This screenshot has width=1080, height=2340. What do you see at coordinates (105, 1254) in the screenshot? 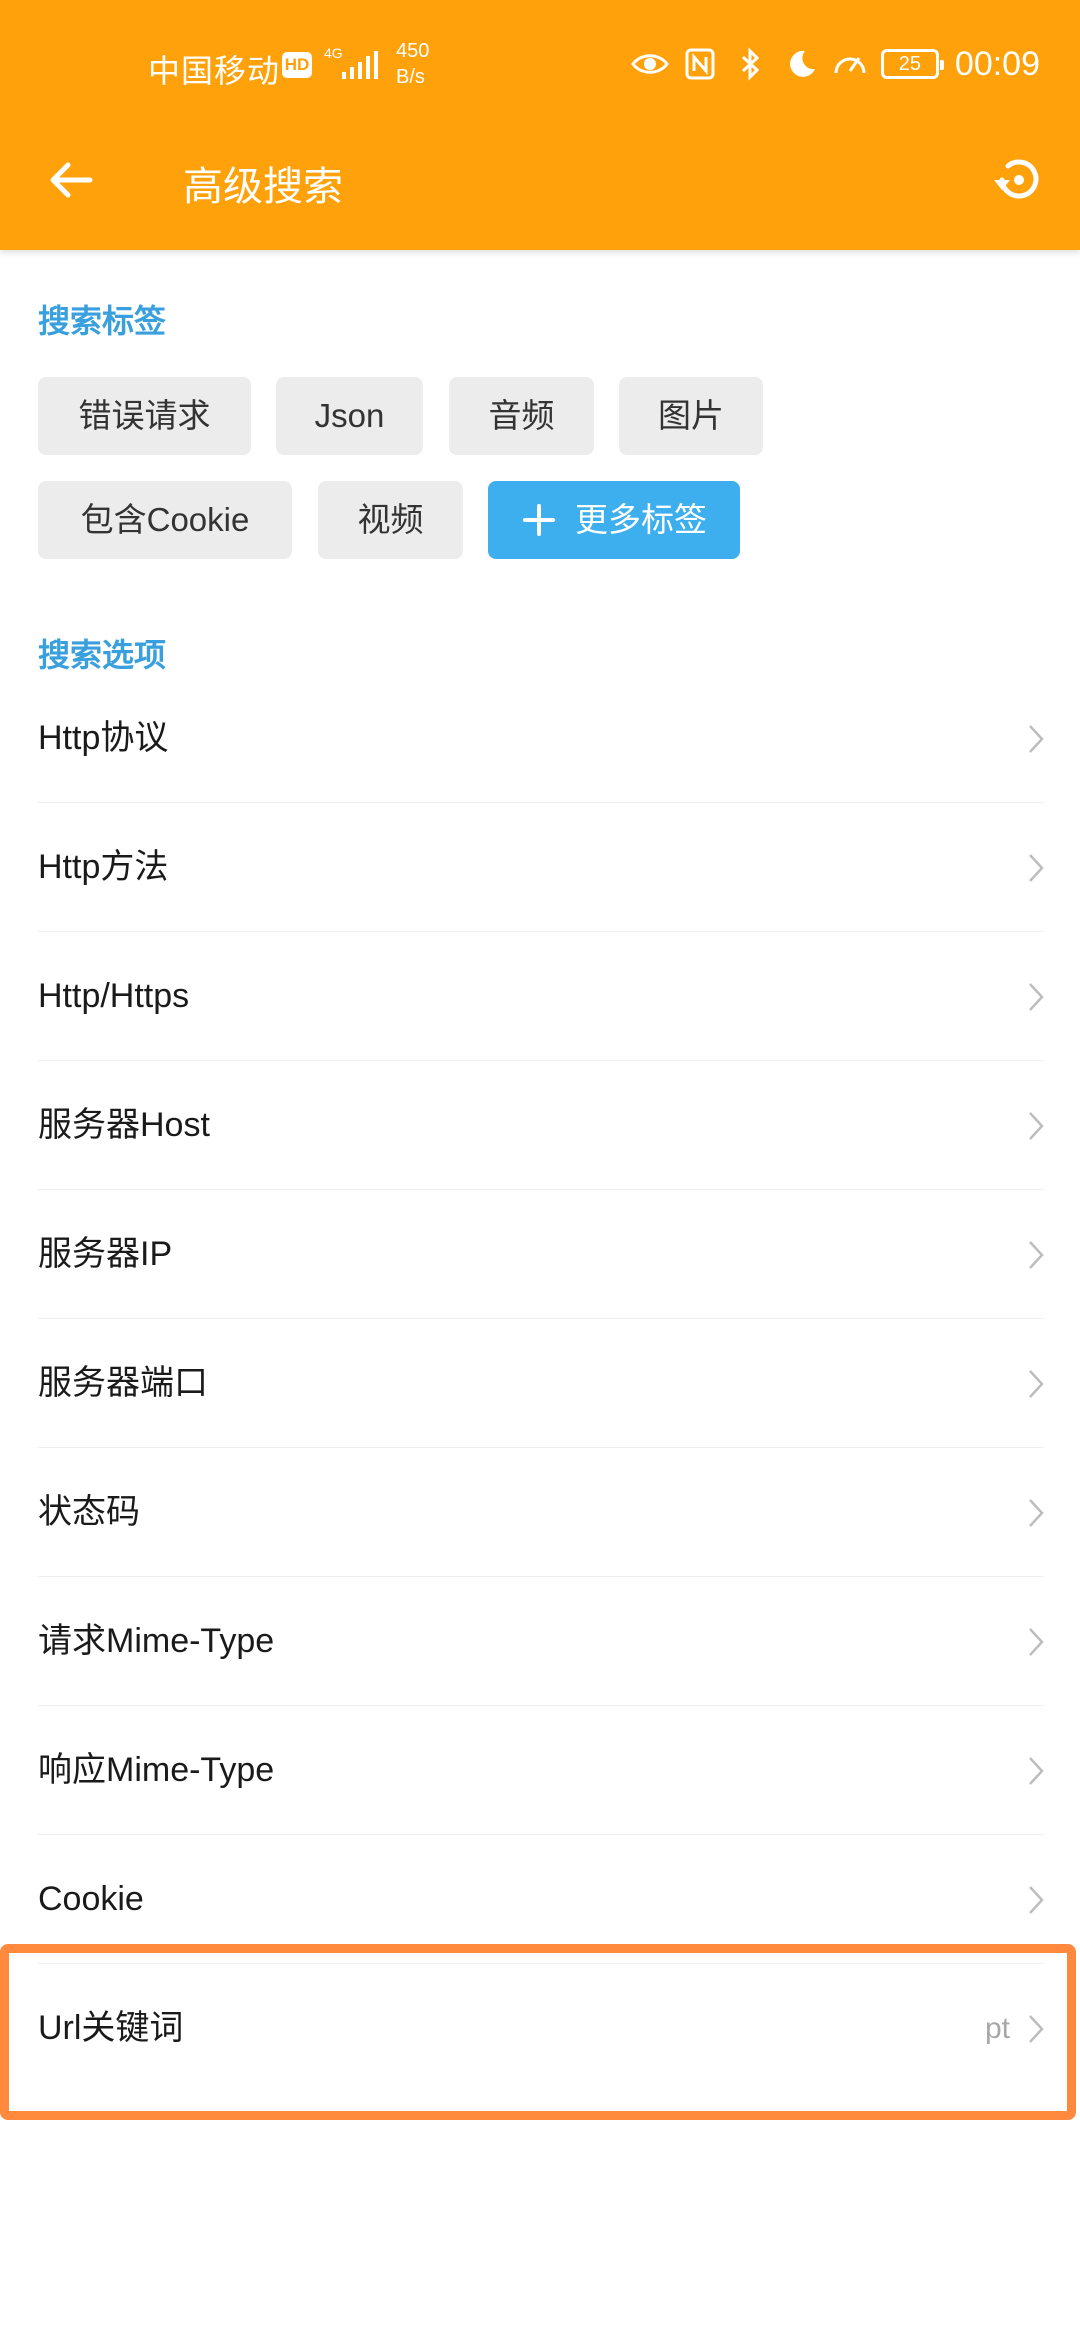
I see `option-label: 服务器IP` at bounding box center [105, 1254].